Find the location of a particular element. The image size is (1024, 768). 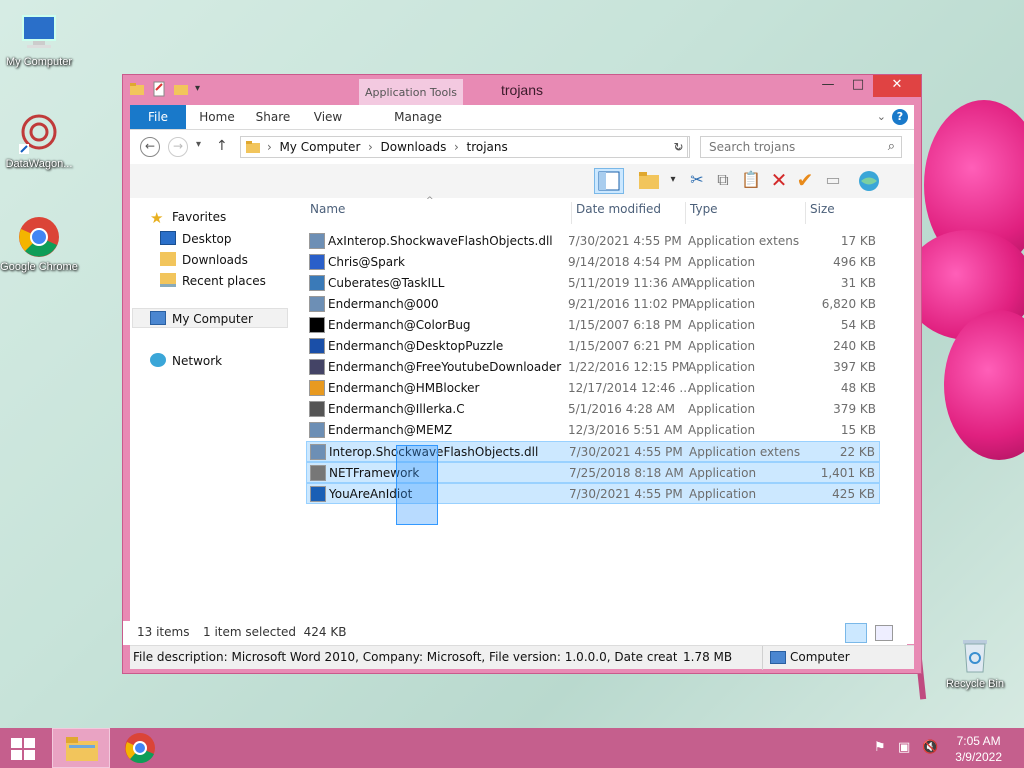

column-header-name: Name is located at coordinates (327, 213).